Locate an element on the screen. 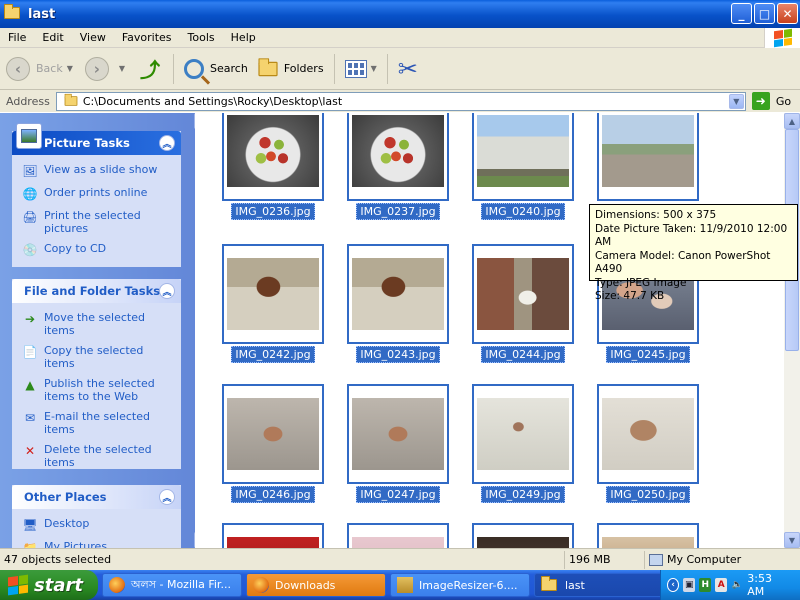 The height and width of the screenshot is (600, 800). status-selected: 47 objects selected is located at coordinates (282, 559).